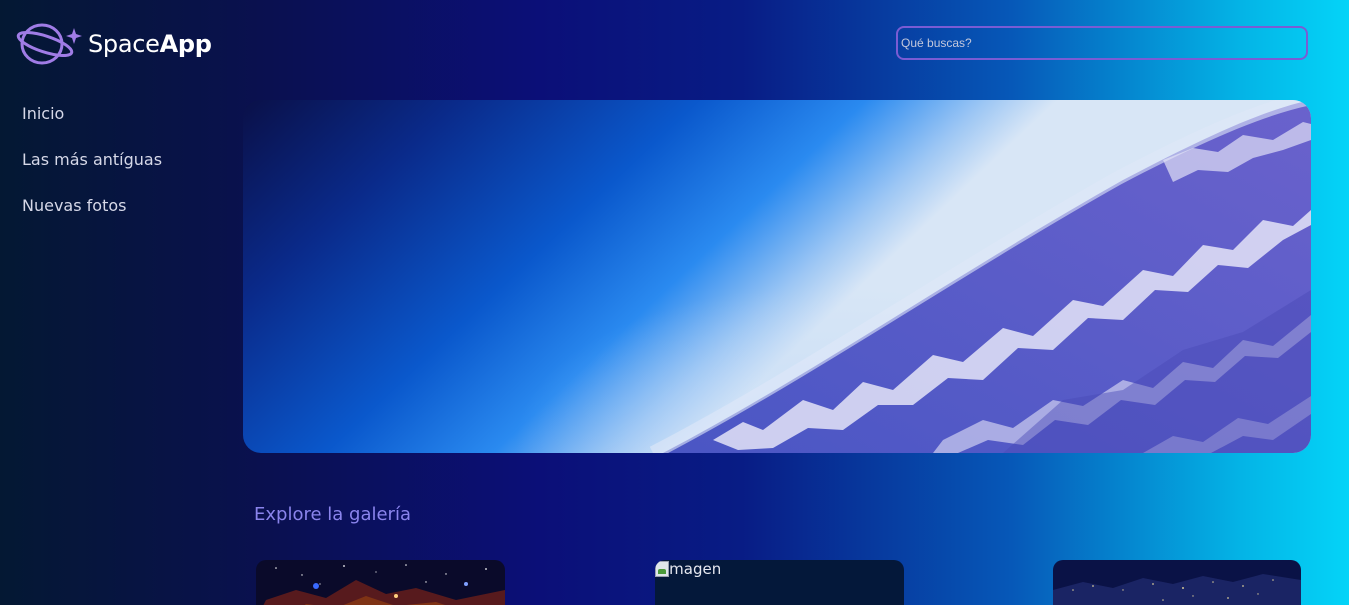  What do you see at coordinates (779, 582) in the screenshot?
I see `gallery-card-2: imagen` at bounding box center [779, 582].